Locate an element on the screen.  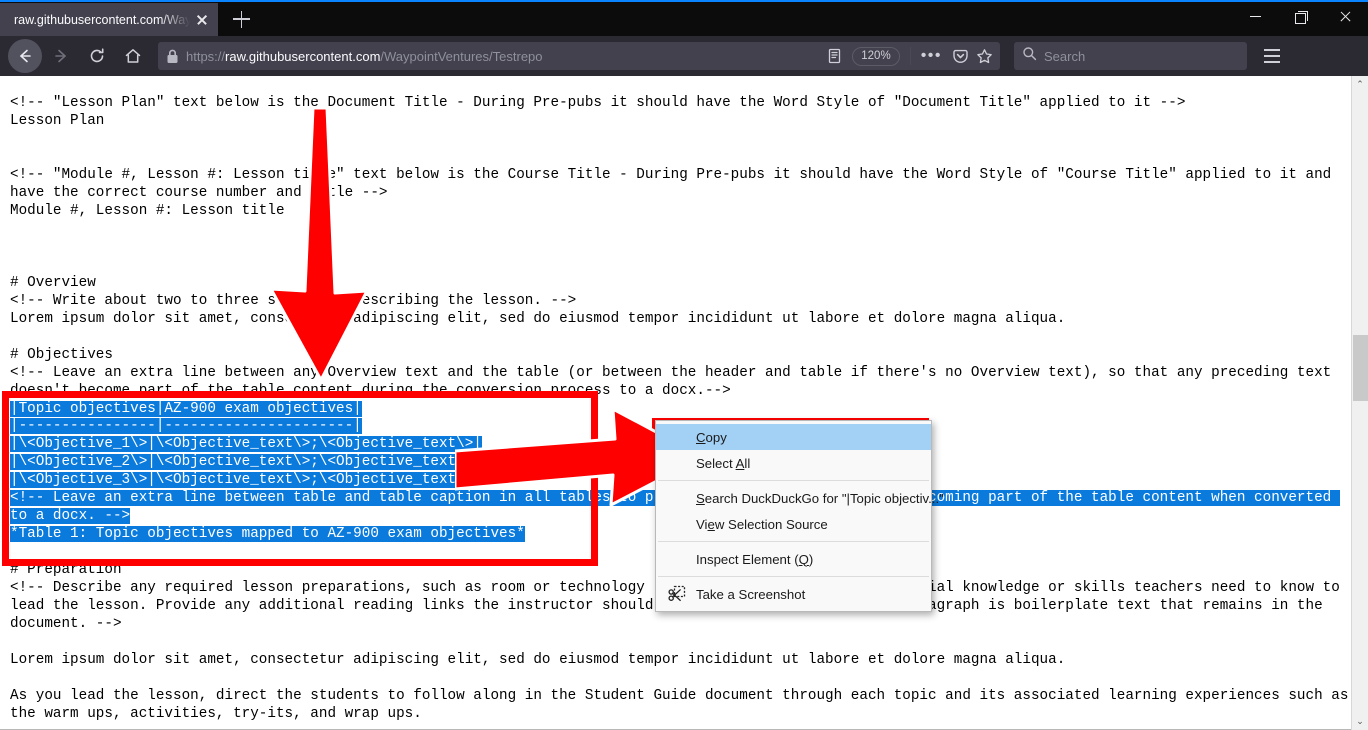
text-line: # Objectives is located at coordinates (61, 354).